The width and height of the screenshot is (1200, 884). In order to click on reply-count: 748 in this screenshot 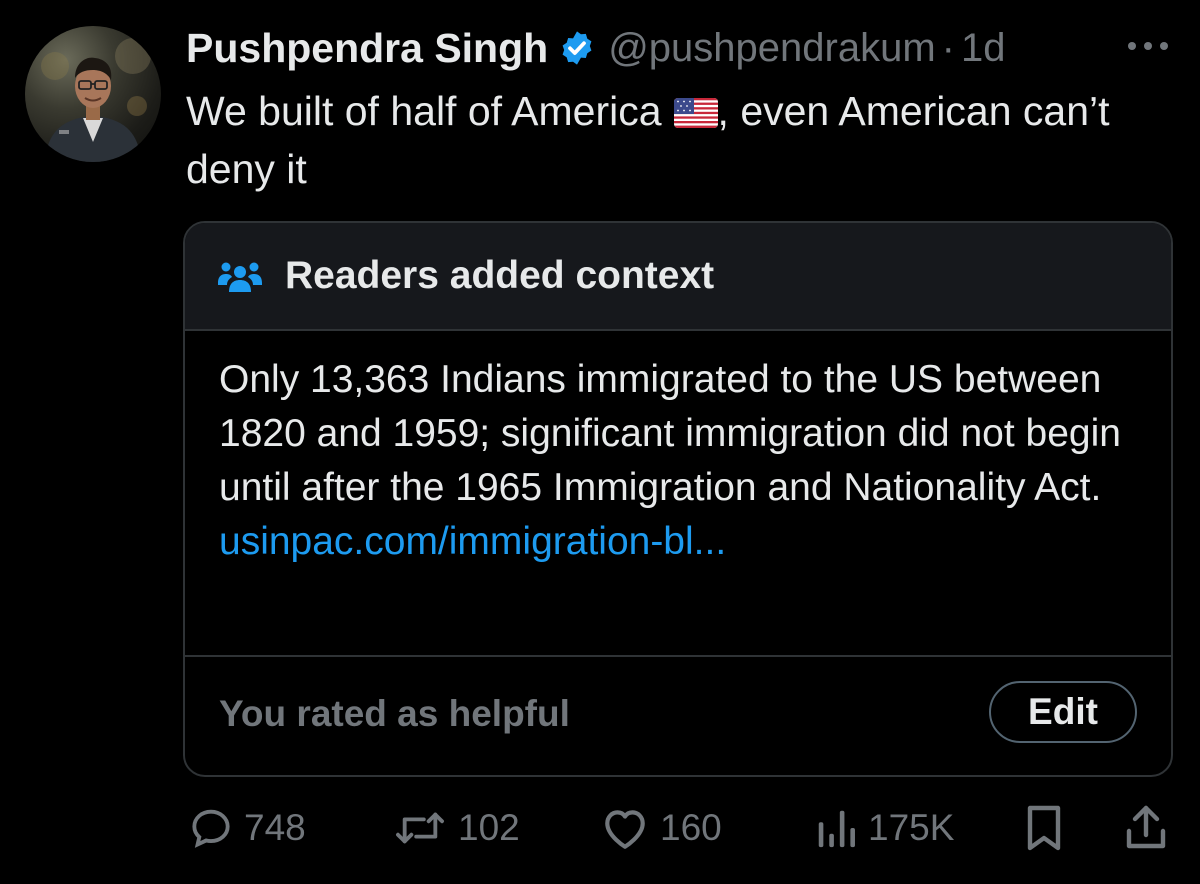, I will do `click(275, 827)`.